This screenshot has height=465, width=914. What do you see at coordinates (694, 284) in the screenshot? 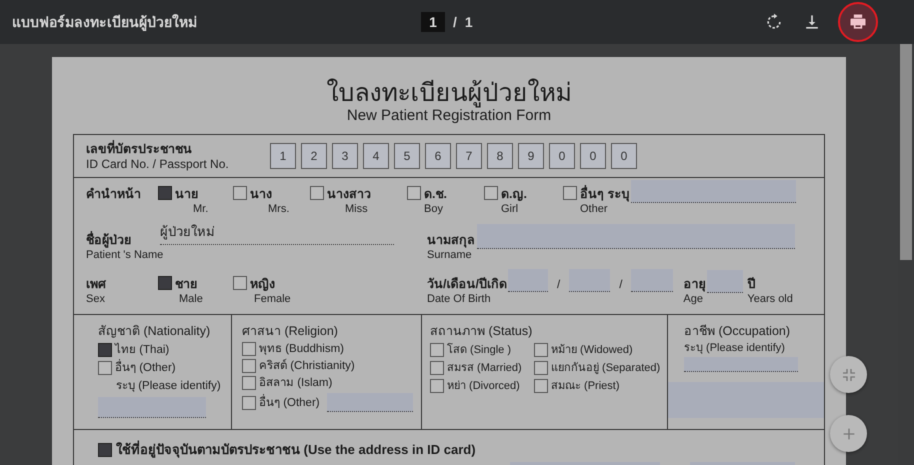
I see `field-label: อายุ` at bounding box center [694, 284].